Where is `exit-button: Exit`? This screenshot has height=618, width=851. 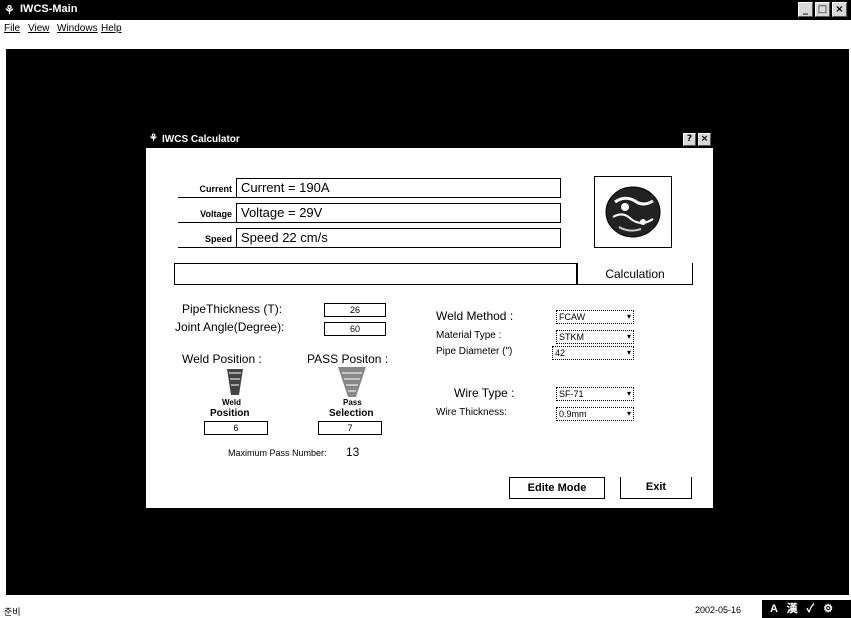 exit-button: Exit is located at coordinates (656, 488).